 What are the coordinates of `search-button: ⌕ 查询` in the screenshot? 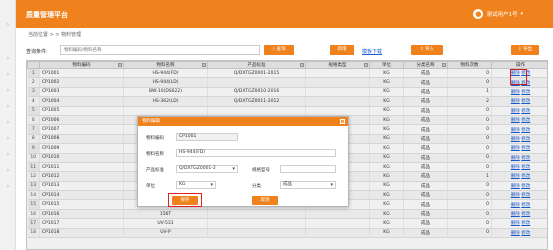 It's located at (279, 50).